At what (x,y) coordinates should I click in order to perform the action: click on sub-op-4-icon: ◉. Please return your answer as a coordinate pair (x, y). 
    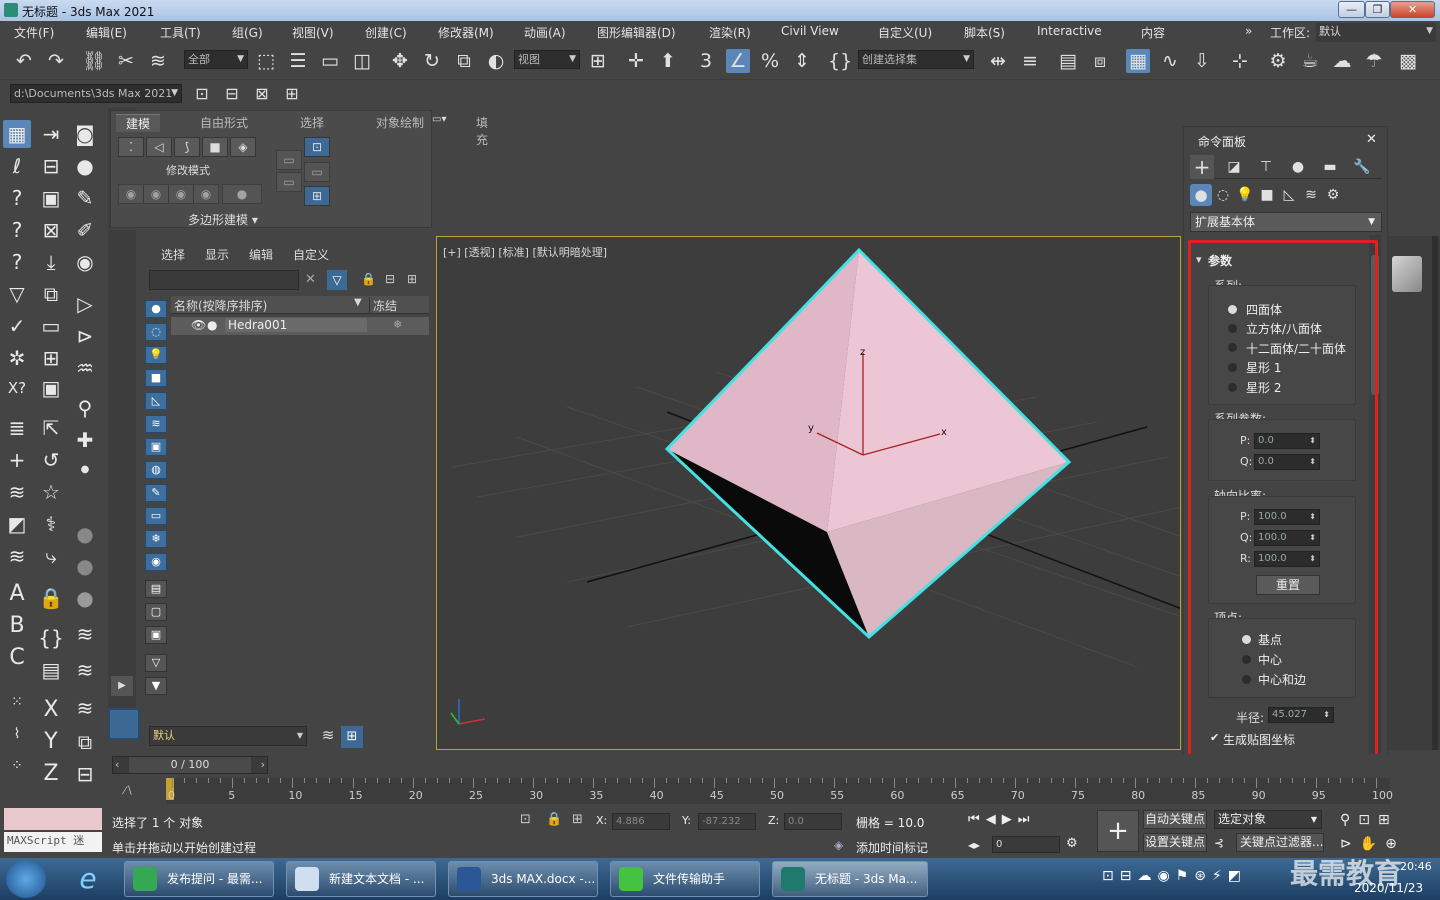
    Looking at the image, I should click on (206, 194).